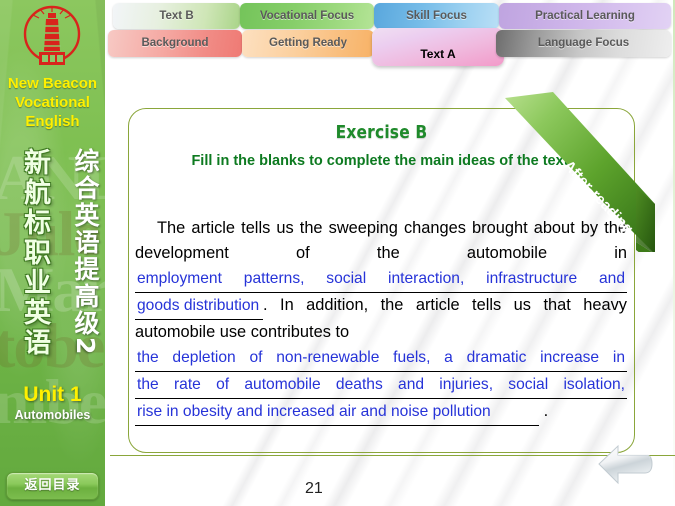 This screenshot has width=675, height=506. What do you see at coordinates (52, 121) in the screenshot?
I see `brand-line-3: English` at bounding box center [52, 121].